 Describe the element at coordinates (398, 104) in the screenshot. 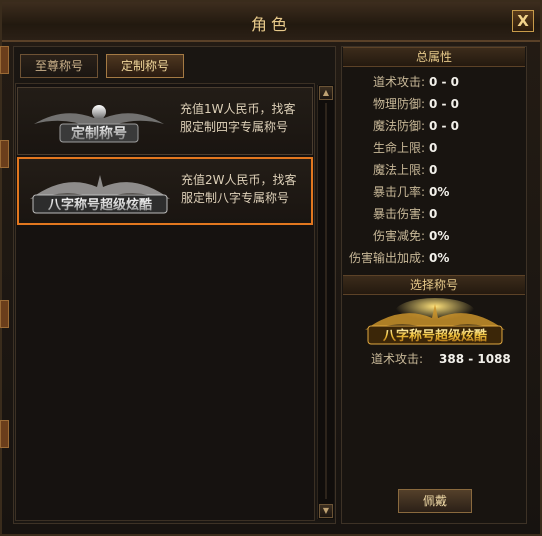

I see `stat-label: 物理防御:` at that location.